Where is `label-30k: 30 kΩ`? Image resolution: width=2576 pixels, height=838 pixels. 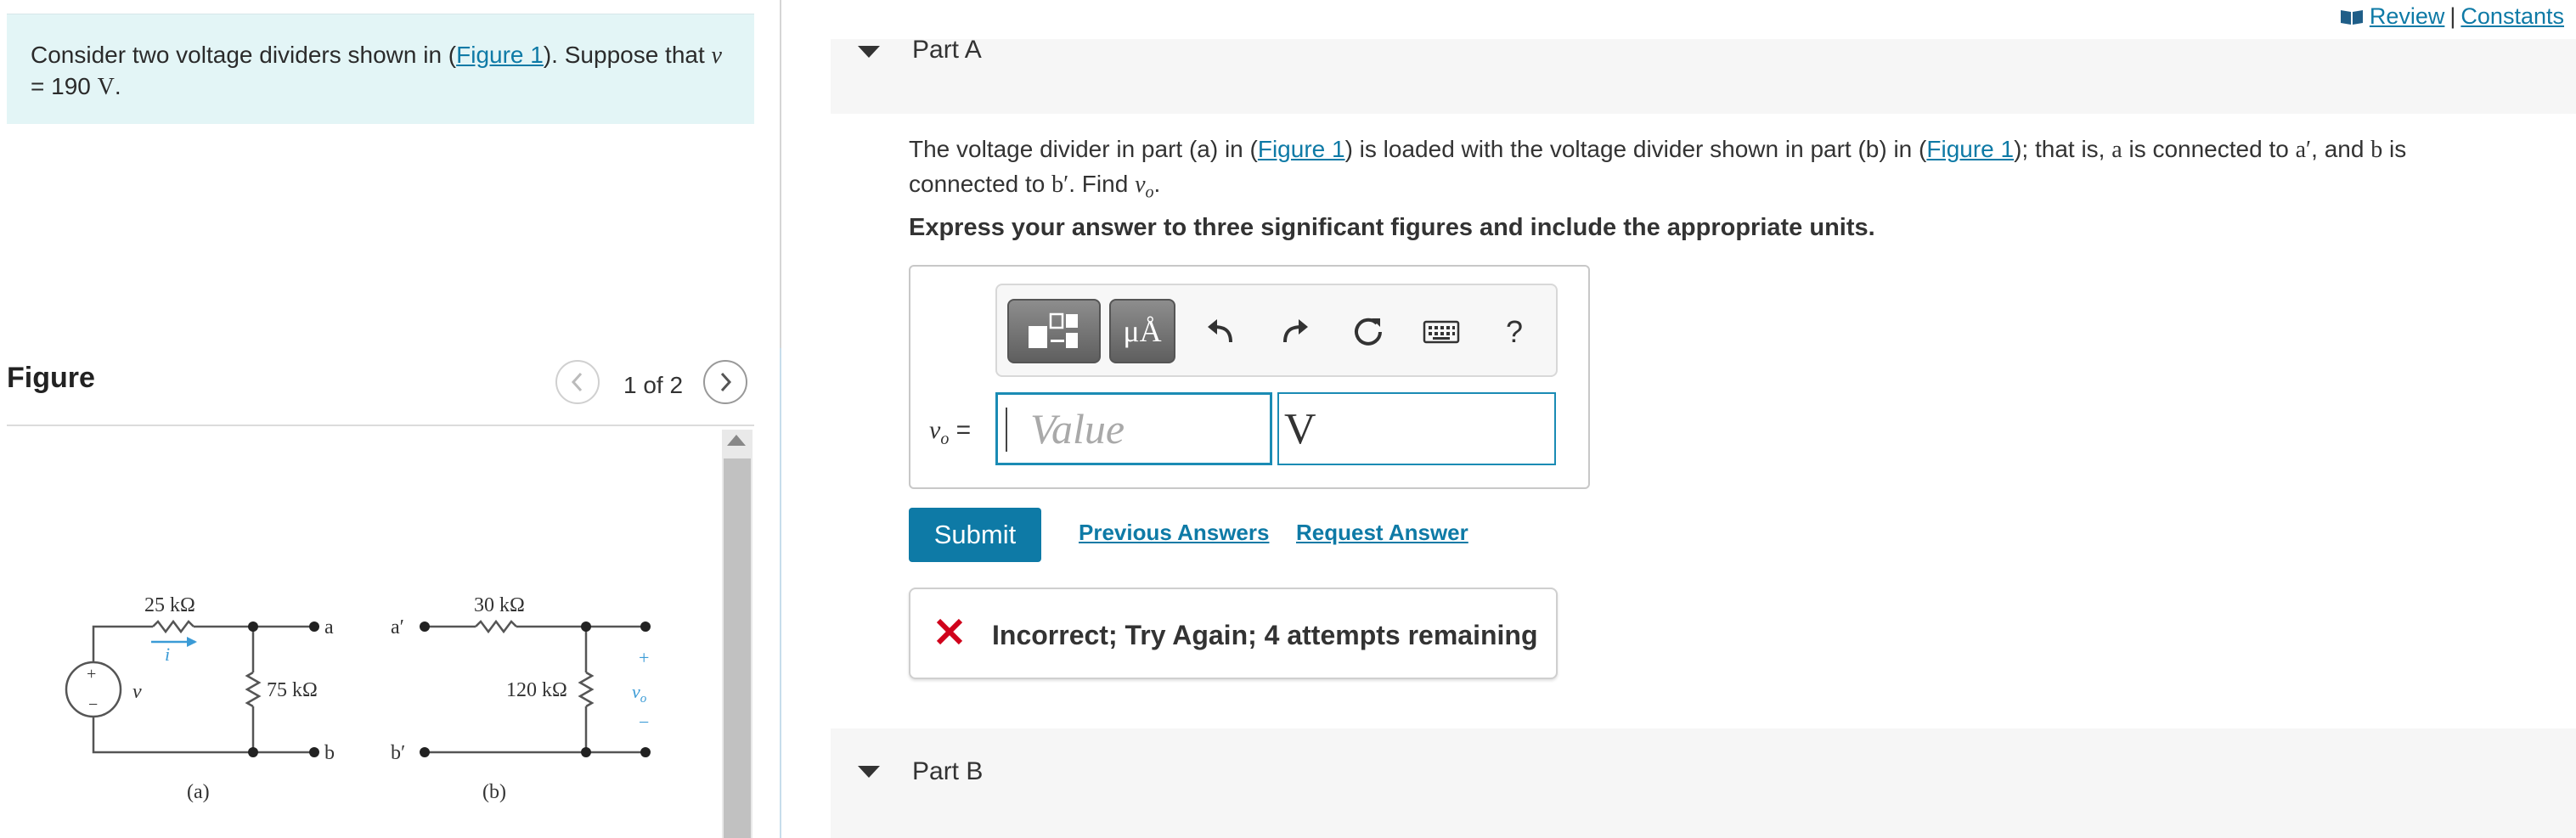 label-30k: 30 kΩ is located at coordinates (499, 605).